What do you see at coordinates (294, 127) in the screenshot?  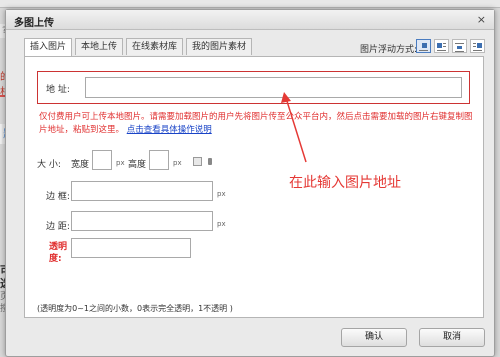 I see `annotation-arrow` at bounding box center [294, 127].